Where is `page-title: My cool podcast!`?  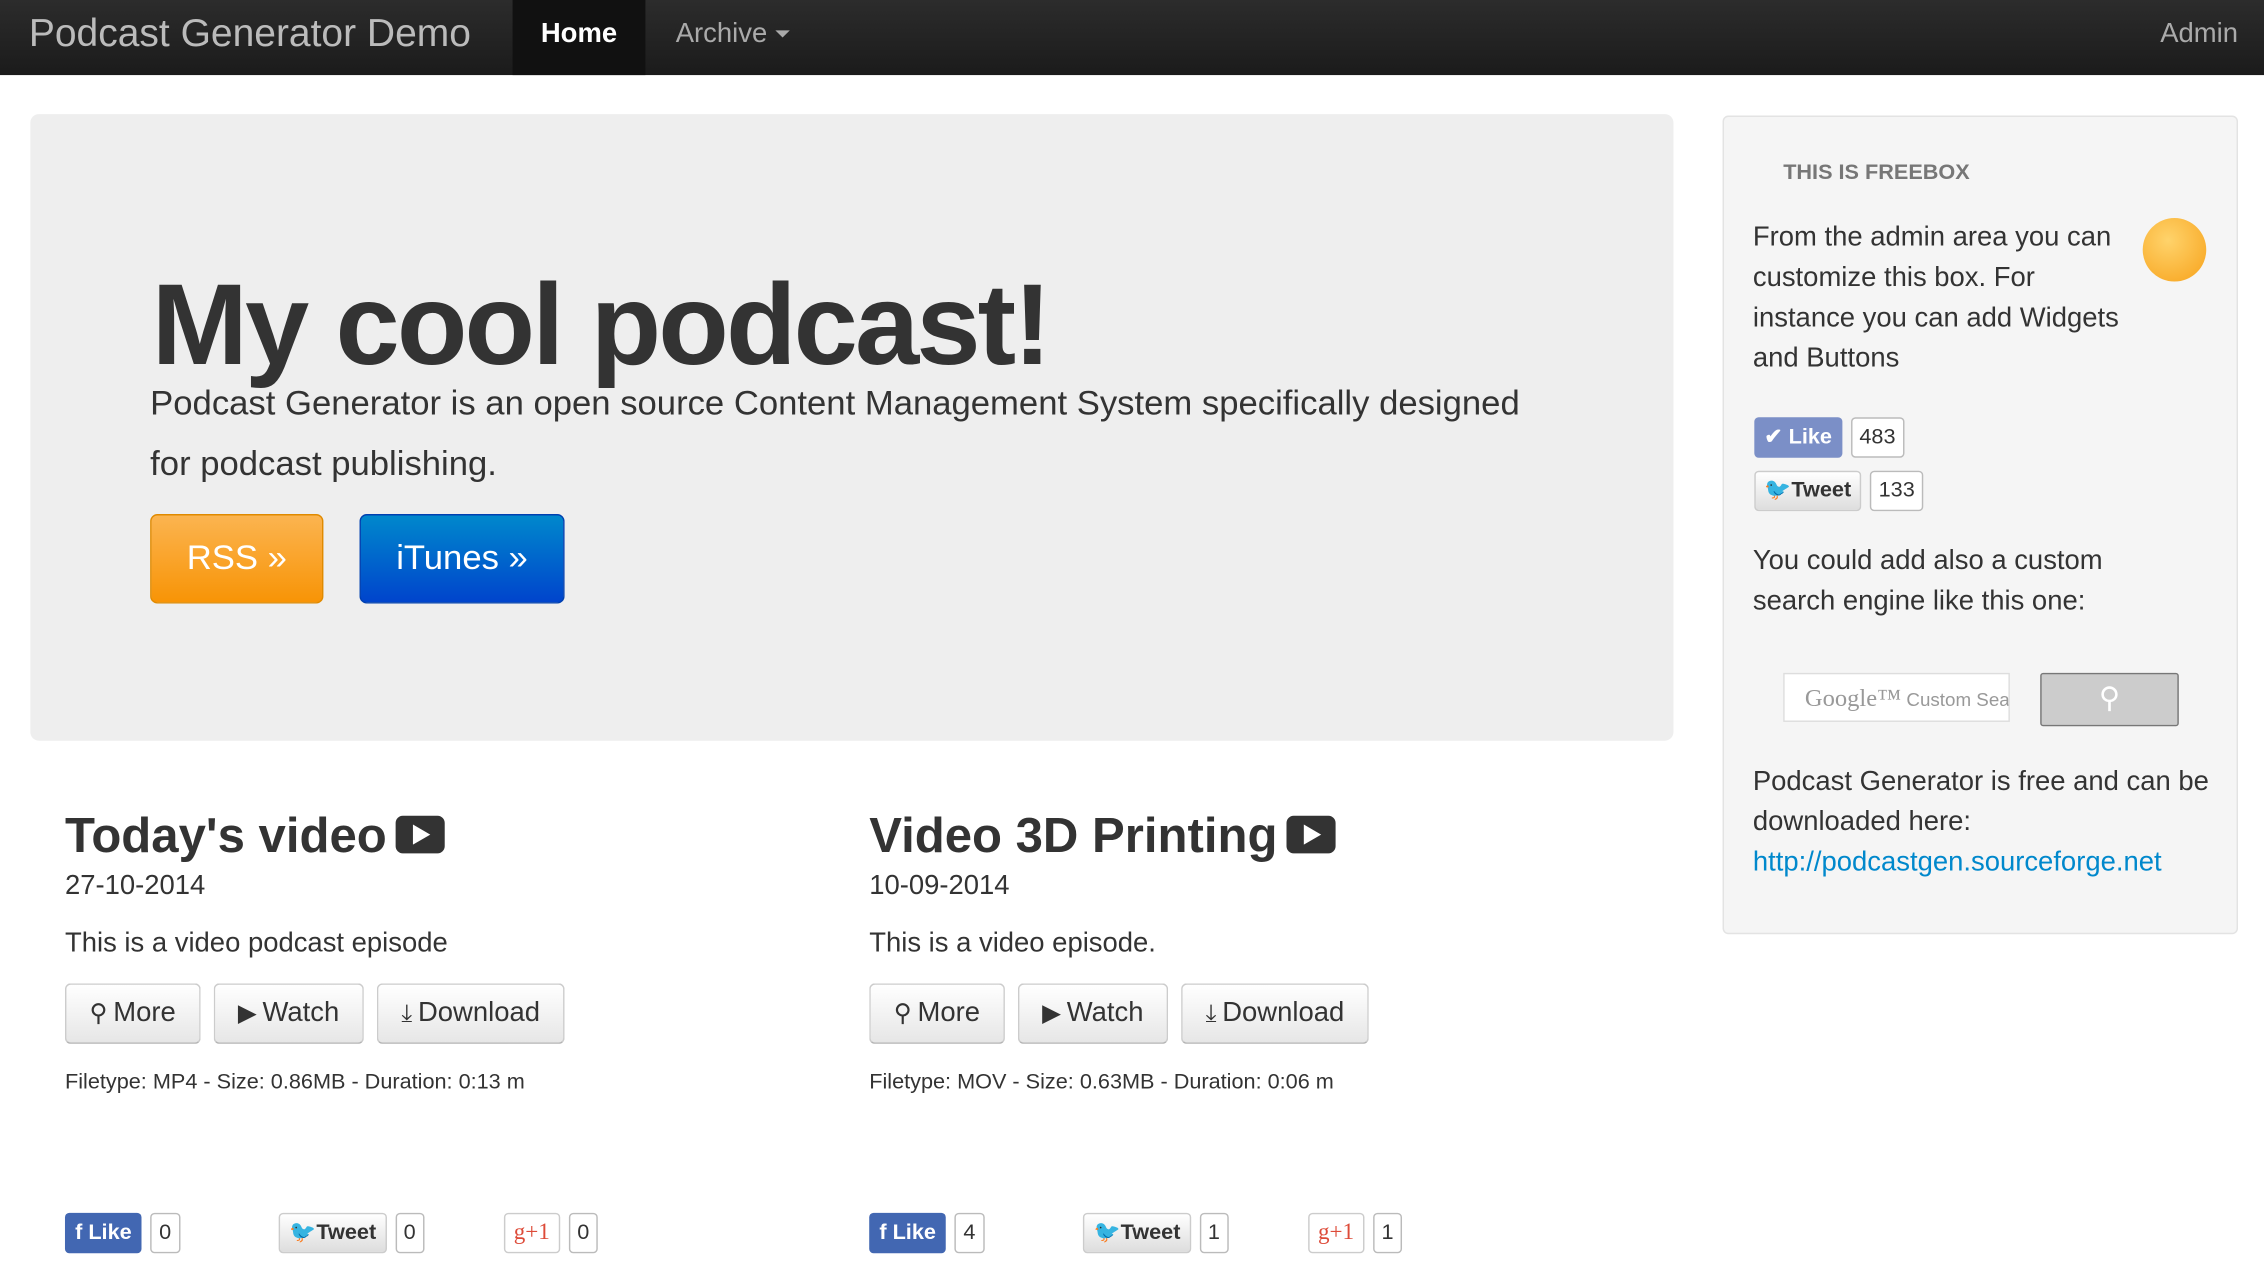
page-title: My cool podcast! is located at coordinates (601, 324).